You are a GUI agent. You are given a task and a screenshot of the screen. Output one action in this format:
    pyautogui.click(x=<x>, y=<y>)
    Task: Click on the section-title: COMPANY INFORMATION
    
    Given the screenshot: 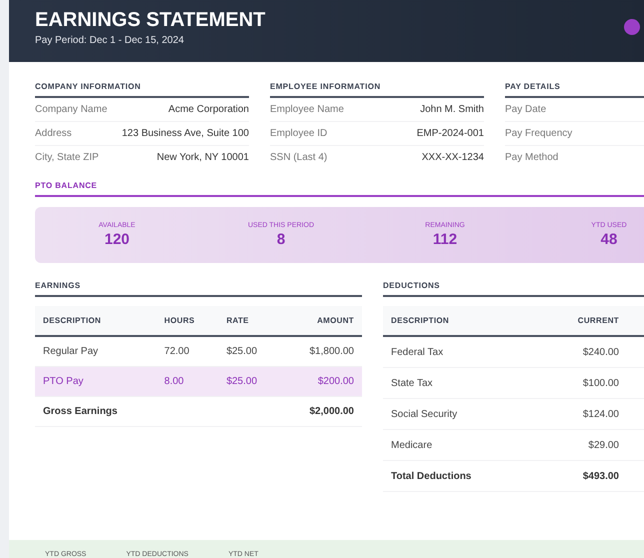 What is the action you would take?
    pyautogui.click(x=142, y=90)
    